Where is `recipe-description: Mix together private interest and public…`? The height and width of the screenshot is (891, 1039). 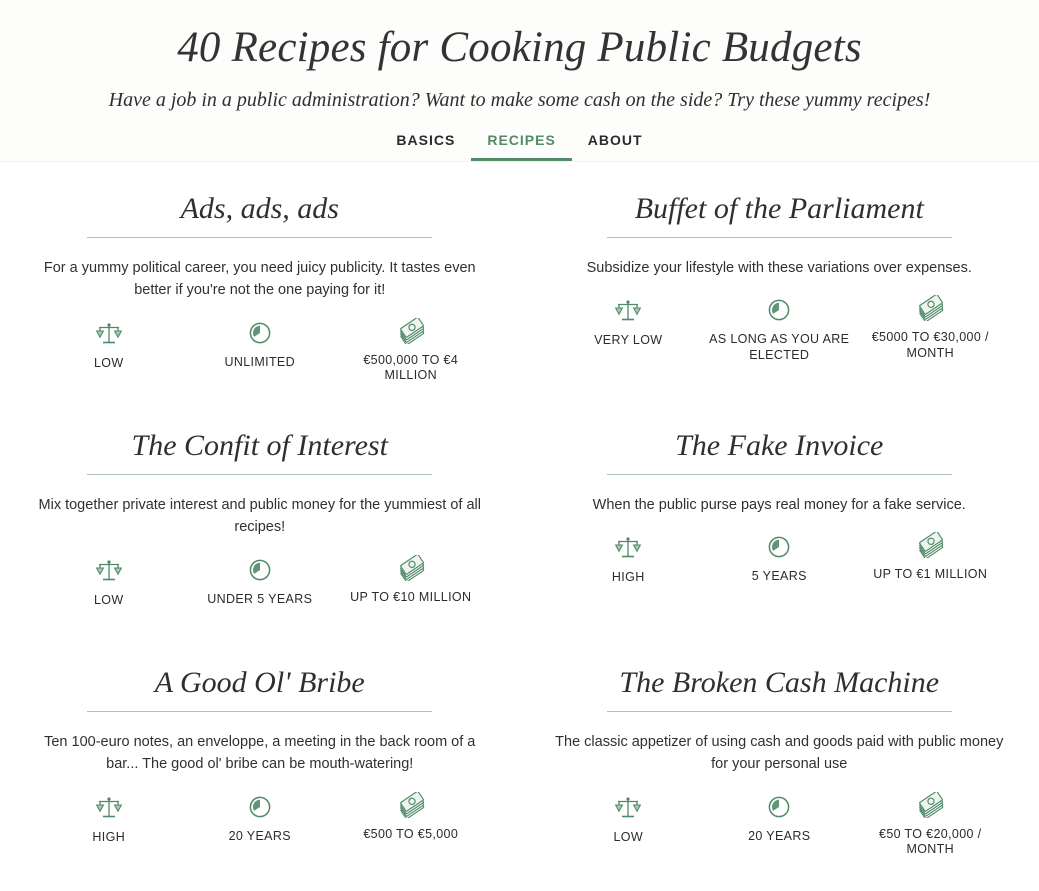 recipe-description: Mix together private interest and public… is located at coordinates (260, 516).